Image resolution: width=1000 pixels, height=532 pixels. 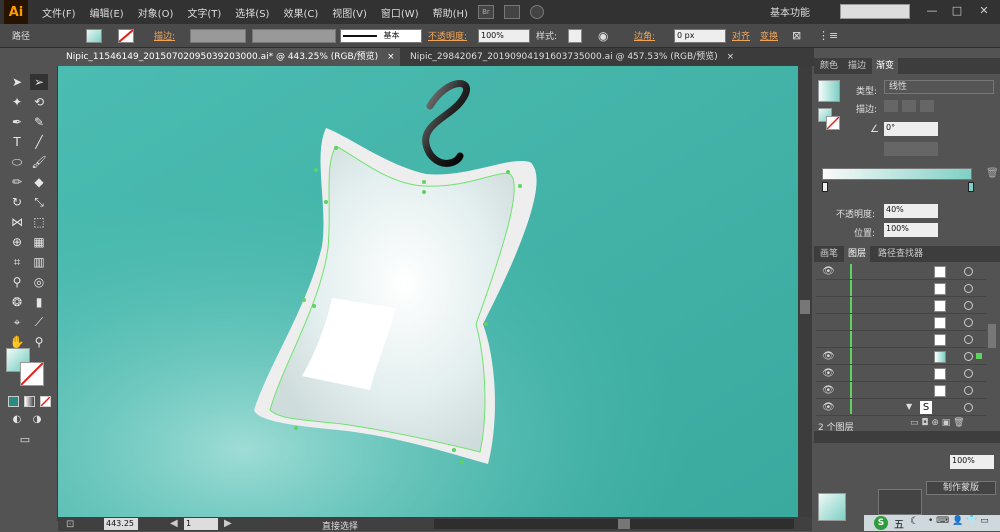 What do you see at coordinates (805, 307) in the screenshot?
I see `vertical-scroll-thumb` at bounding box center [805, 307].